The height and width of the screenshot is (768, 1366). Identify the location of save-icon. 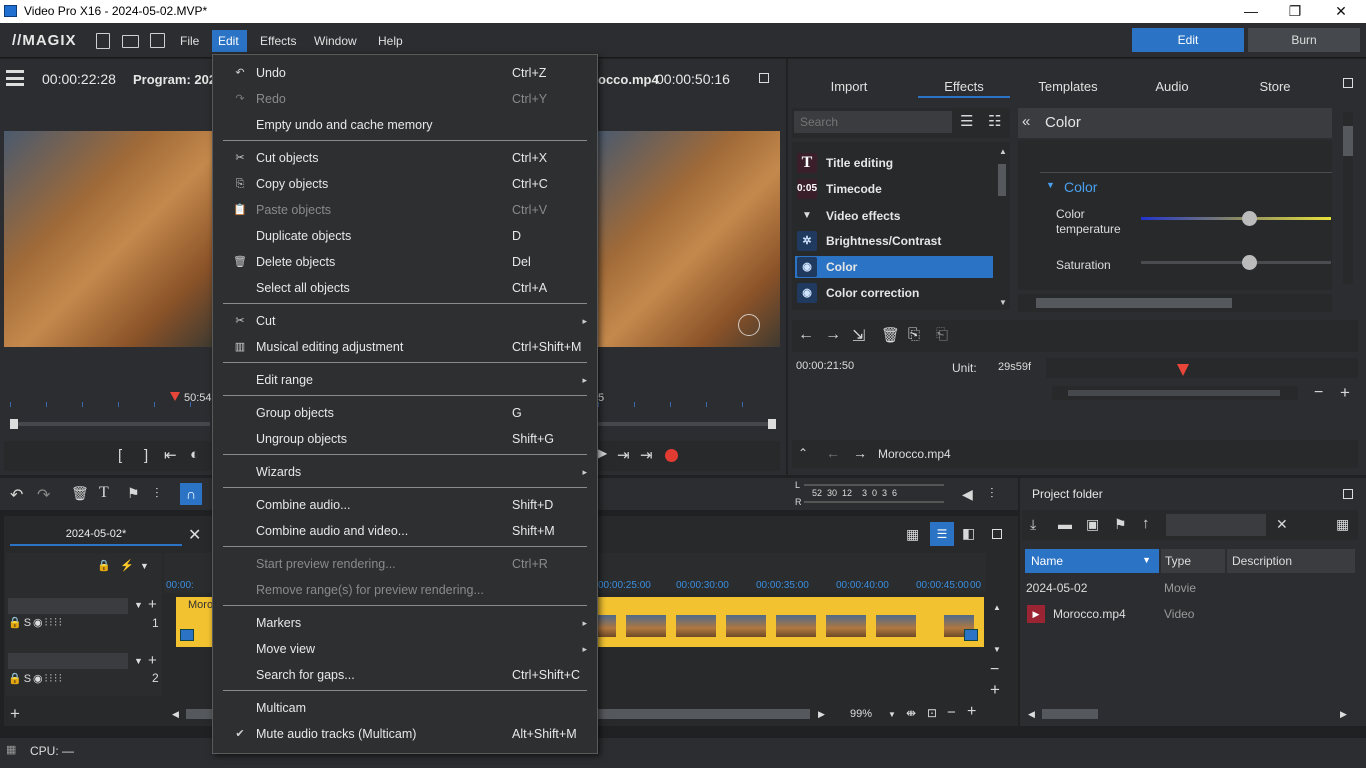
(157, 40).